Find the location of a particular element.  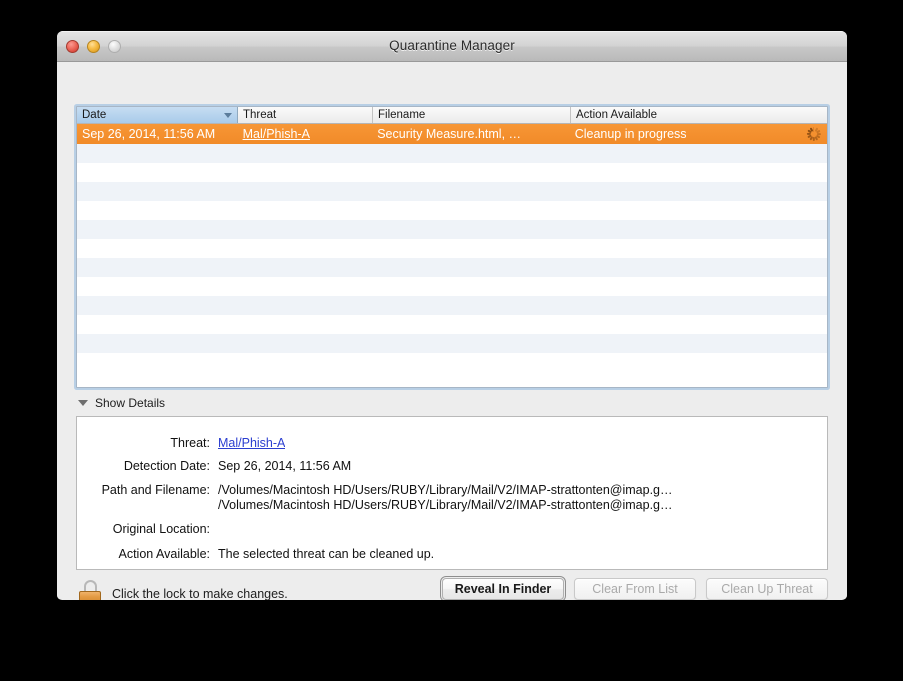

detail-value-detection-date: Sep 26, 2014, 11:56 AM is located at coordinates (285, 466).